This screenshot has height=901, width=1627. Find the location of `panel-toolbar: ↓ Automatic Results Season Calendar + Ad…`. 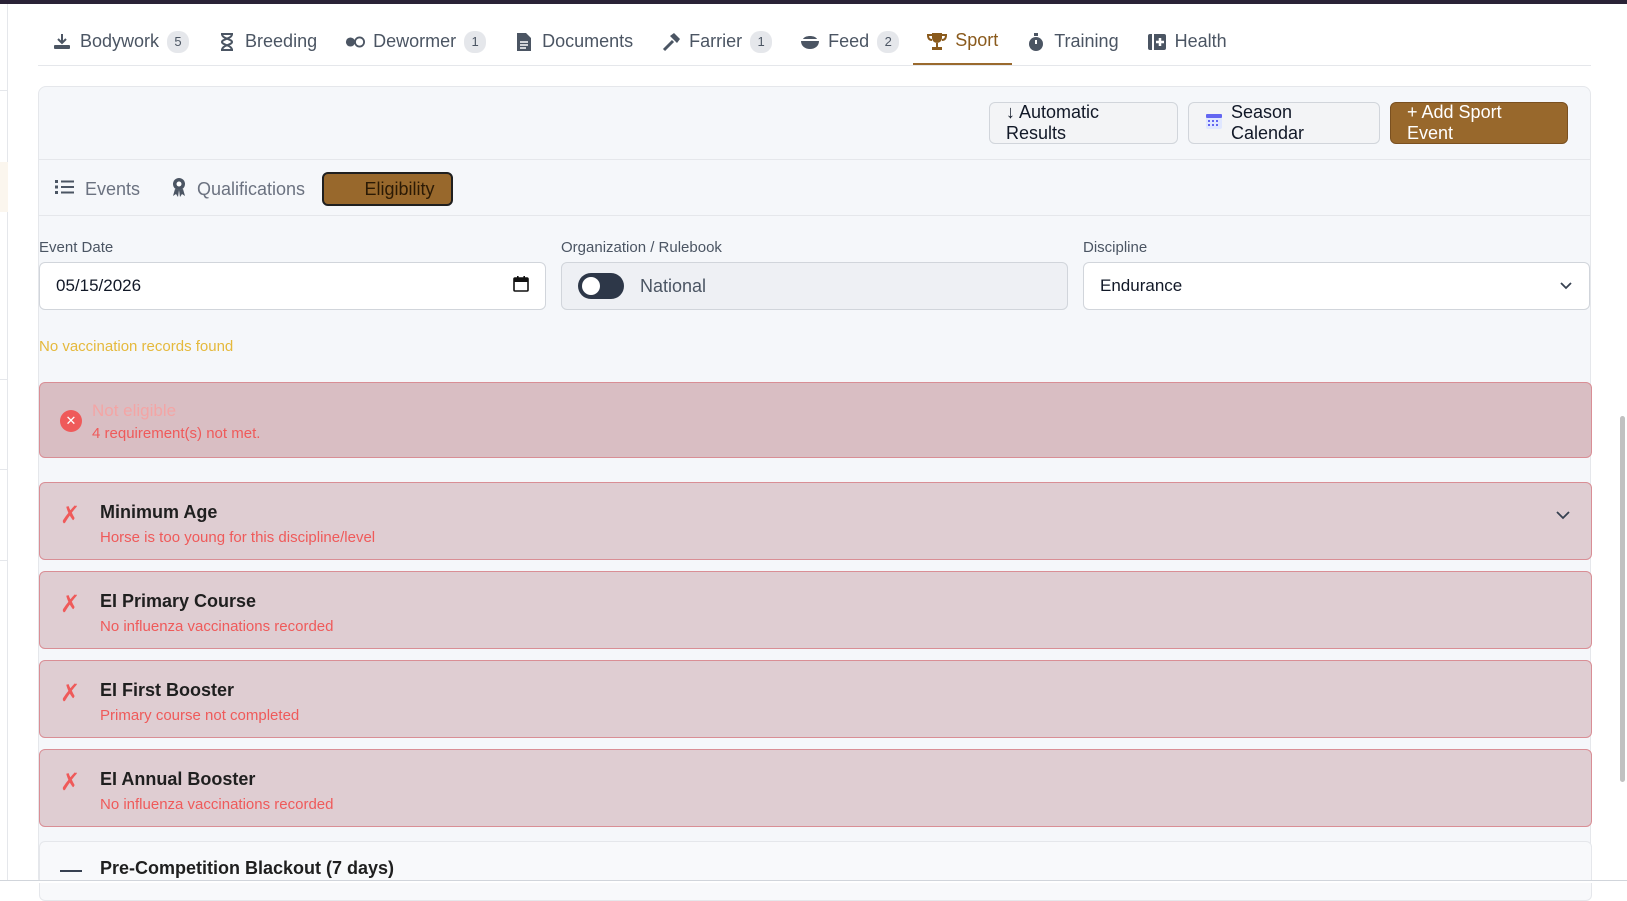

panel-toolbar: ↓ Automatic Results Season Calendar + Ad… is located at coordinates (814, 123).